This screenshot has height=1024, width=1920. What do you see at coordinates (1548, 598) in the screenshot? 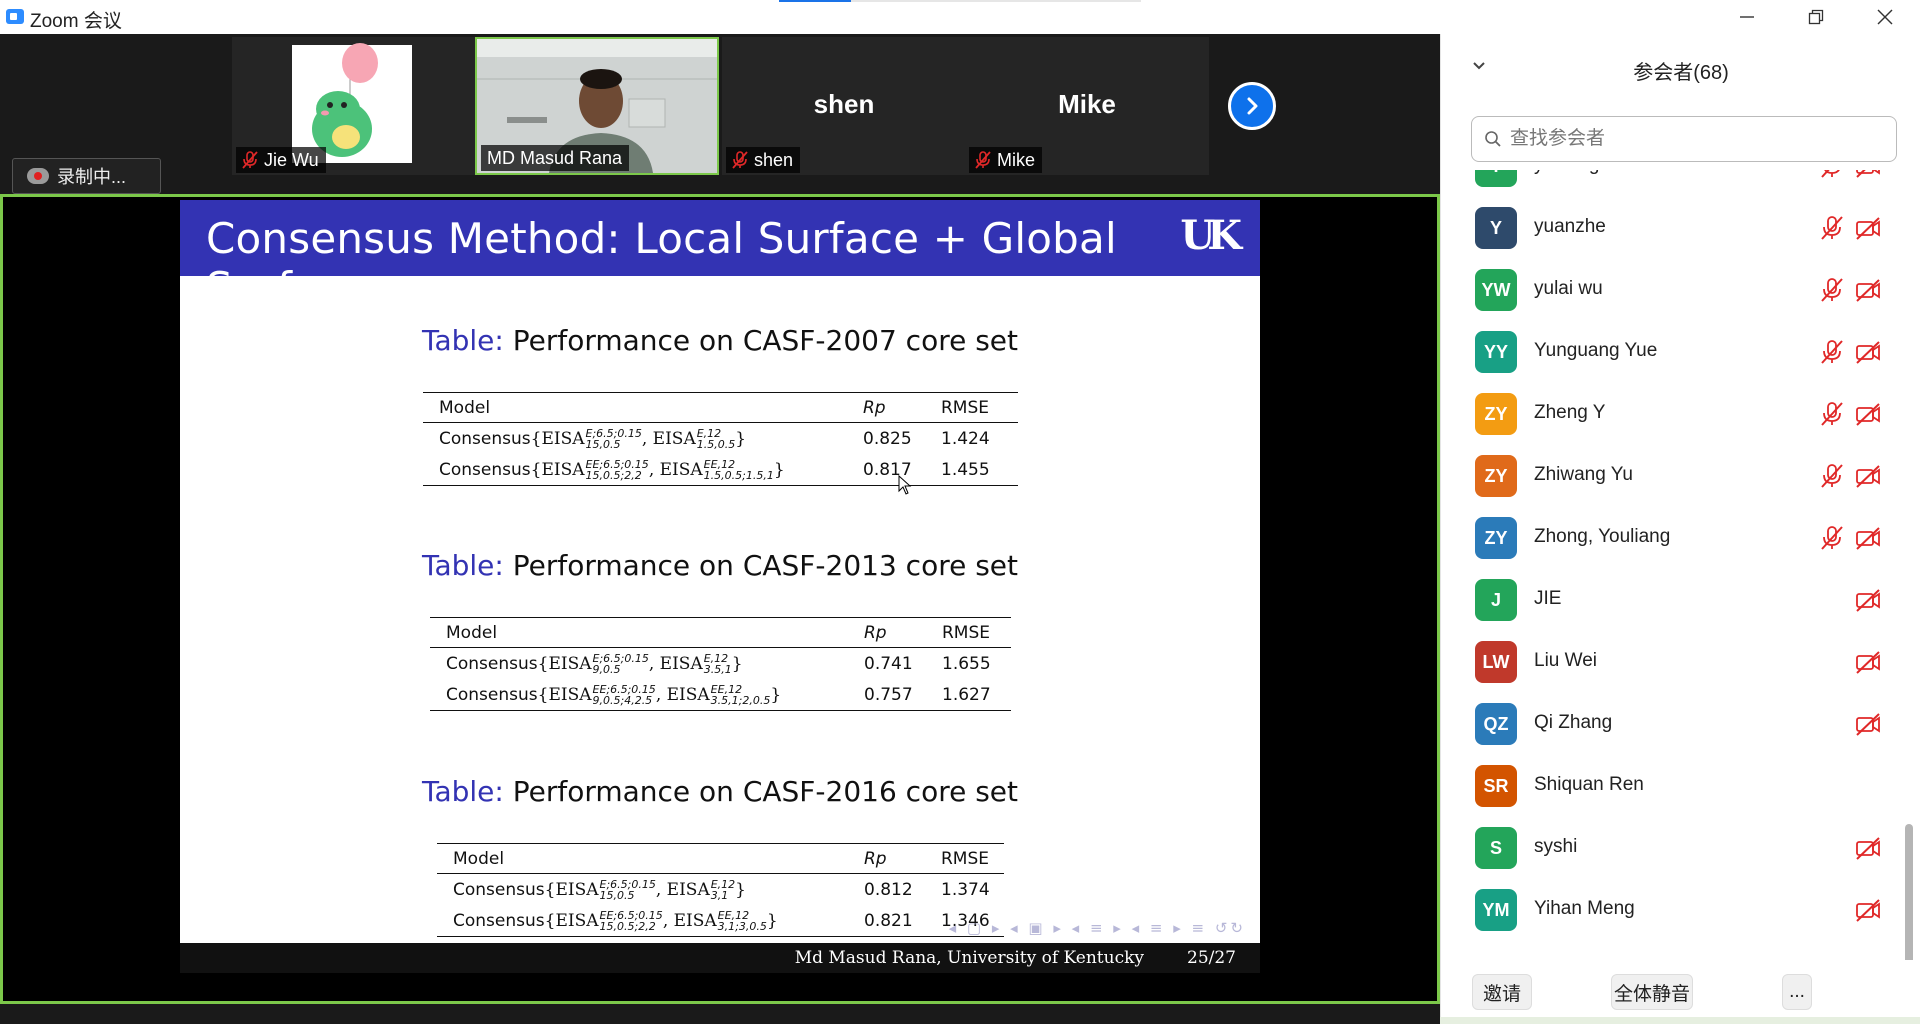
I see `participant-name: JIE` at bounding box center [1548, 598].